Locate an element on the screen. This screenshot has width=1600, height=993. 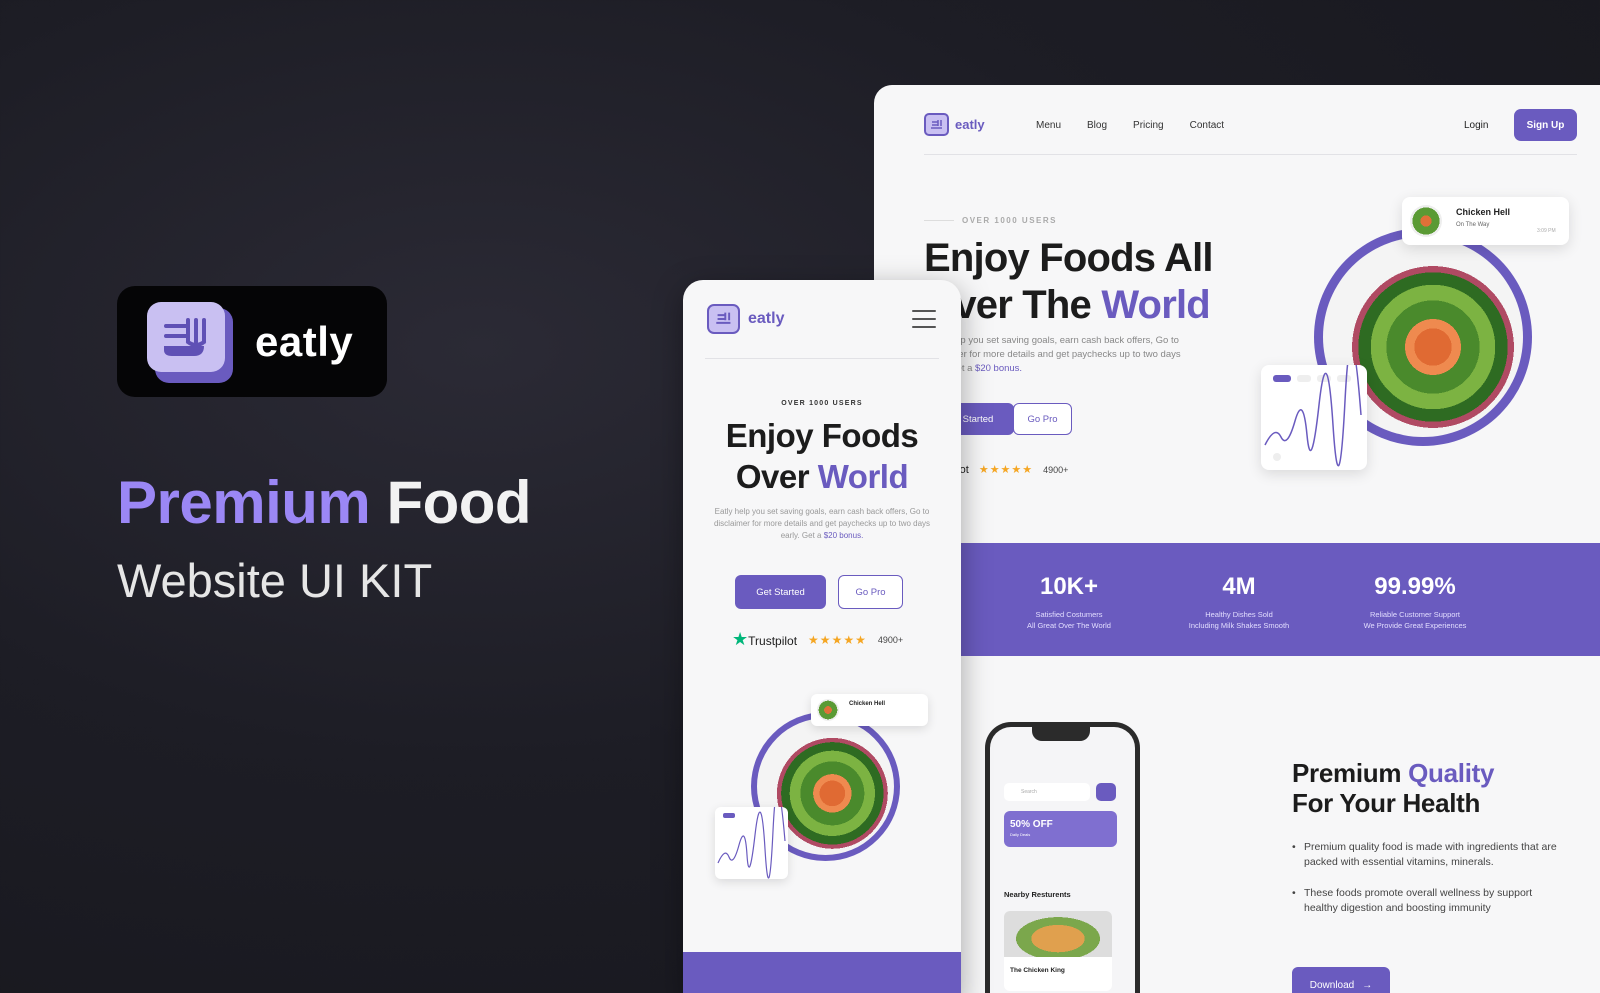
download-button: Download → is located at coordinates (1341, 980).